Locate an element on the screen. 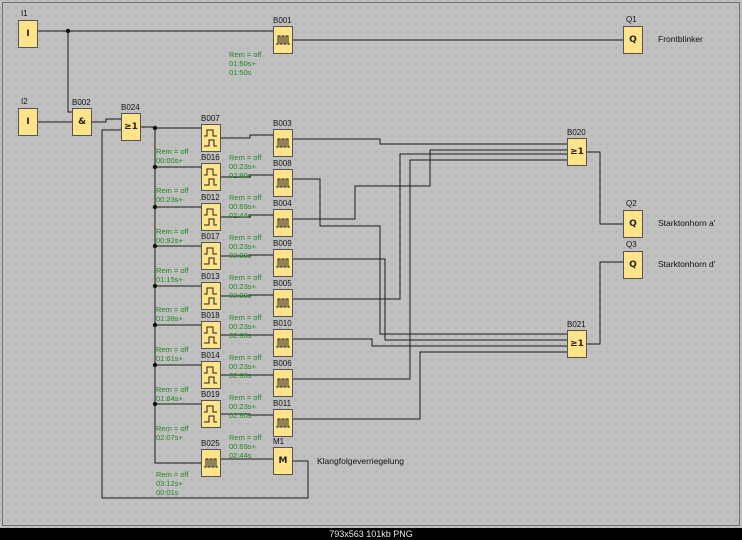  parameter-line: 01:84s+ is located at coordinates (169, 398).